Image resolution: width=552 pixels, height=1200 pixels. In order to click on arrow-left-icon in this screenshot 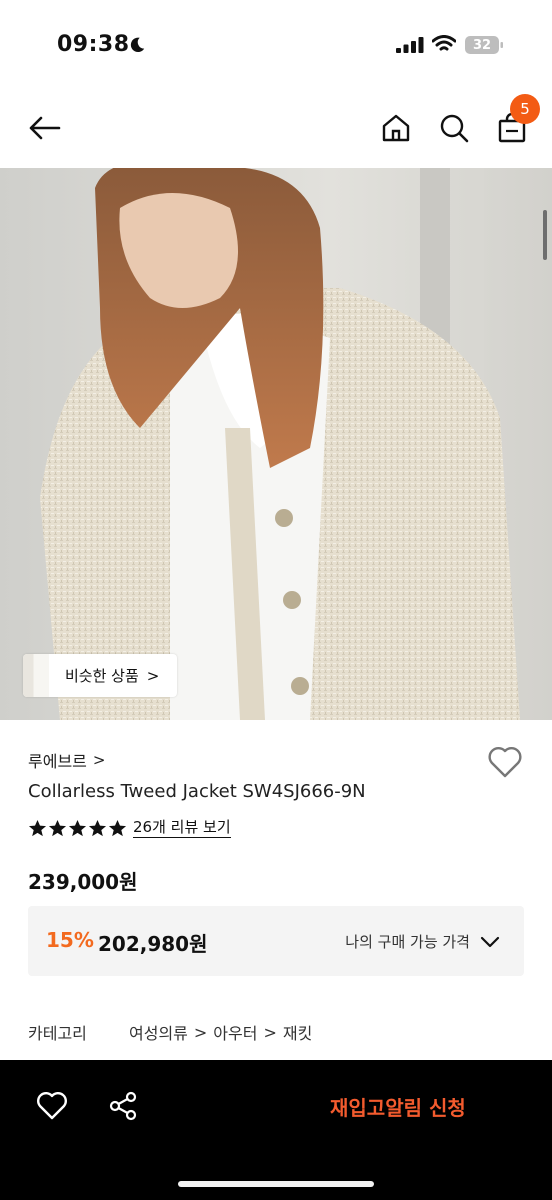, I will do `click(45, 128)`.